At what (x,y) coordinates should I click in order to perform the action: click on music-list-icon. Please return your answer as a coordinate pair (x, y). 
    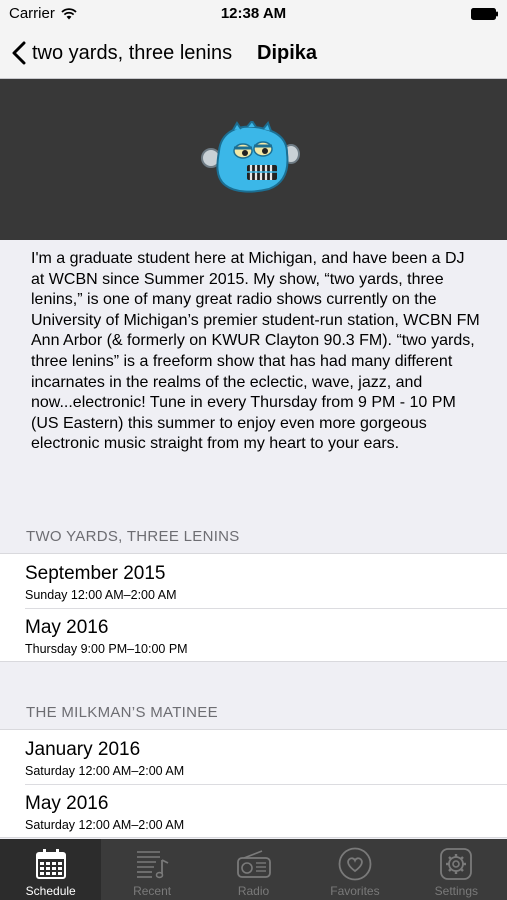
    Looking at the image, I should click on (153, 865).